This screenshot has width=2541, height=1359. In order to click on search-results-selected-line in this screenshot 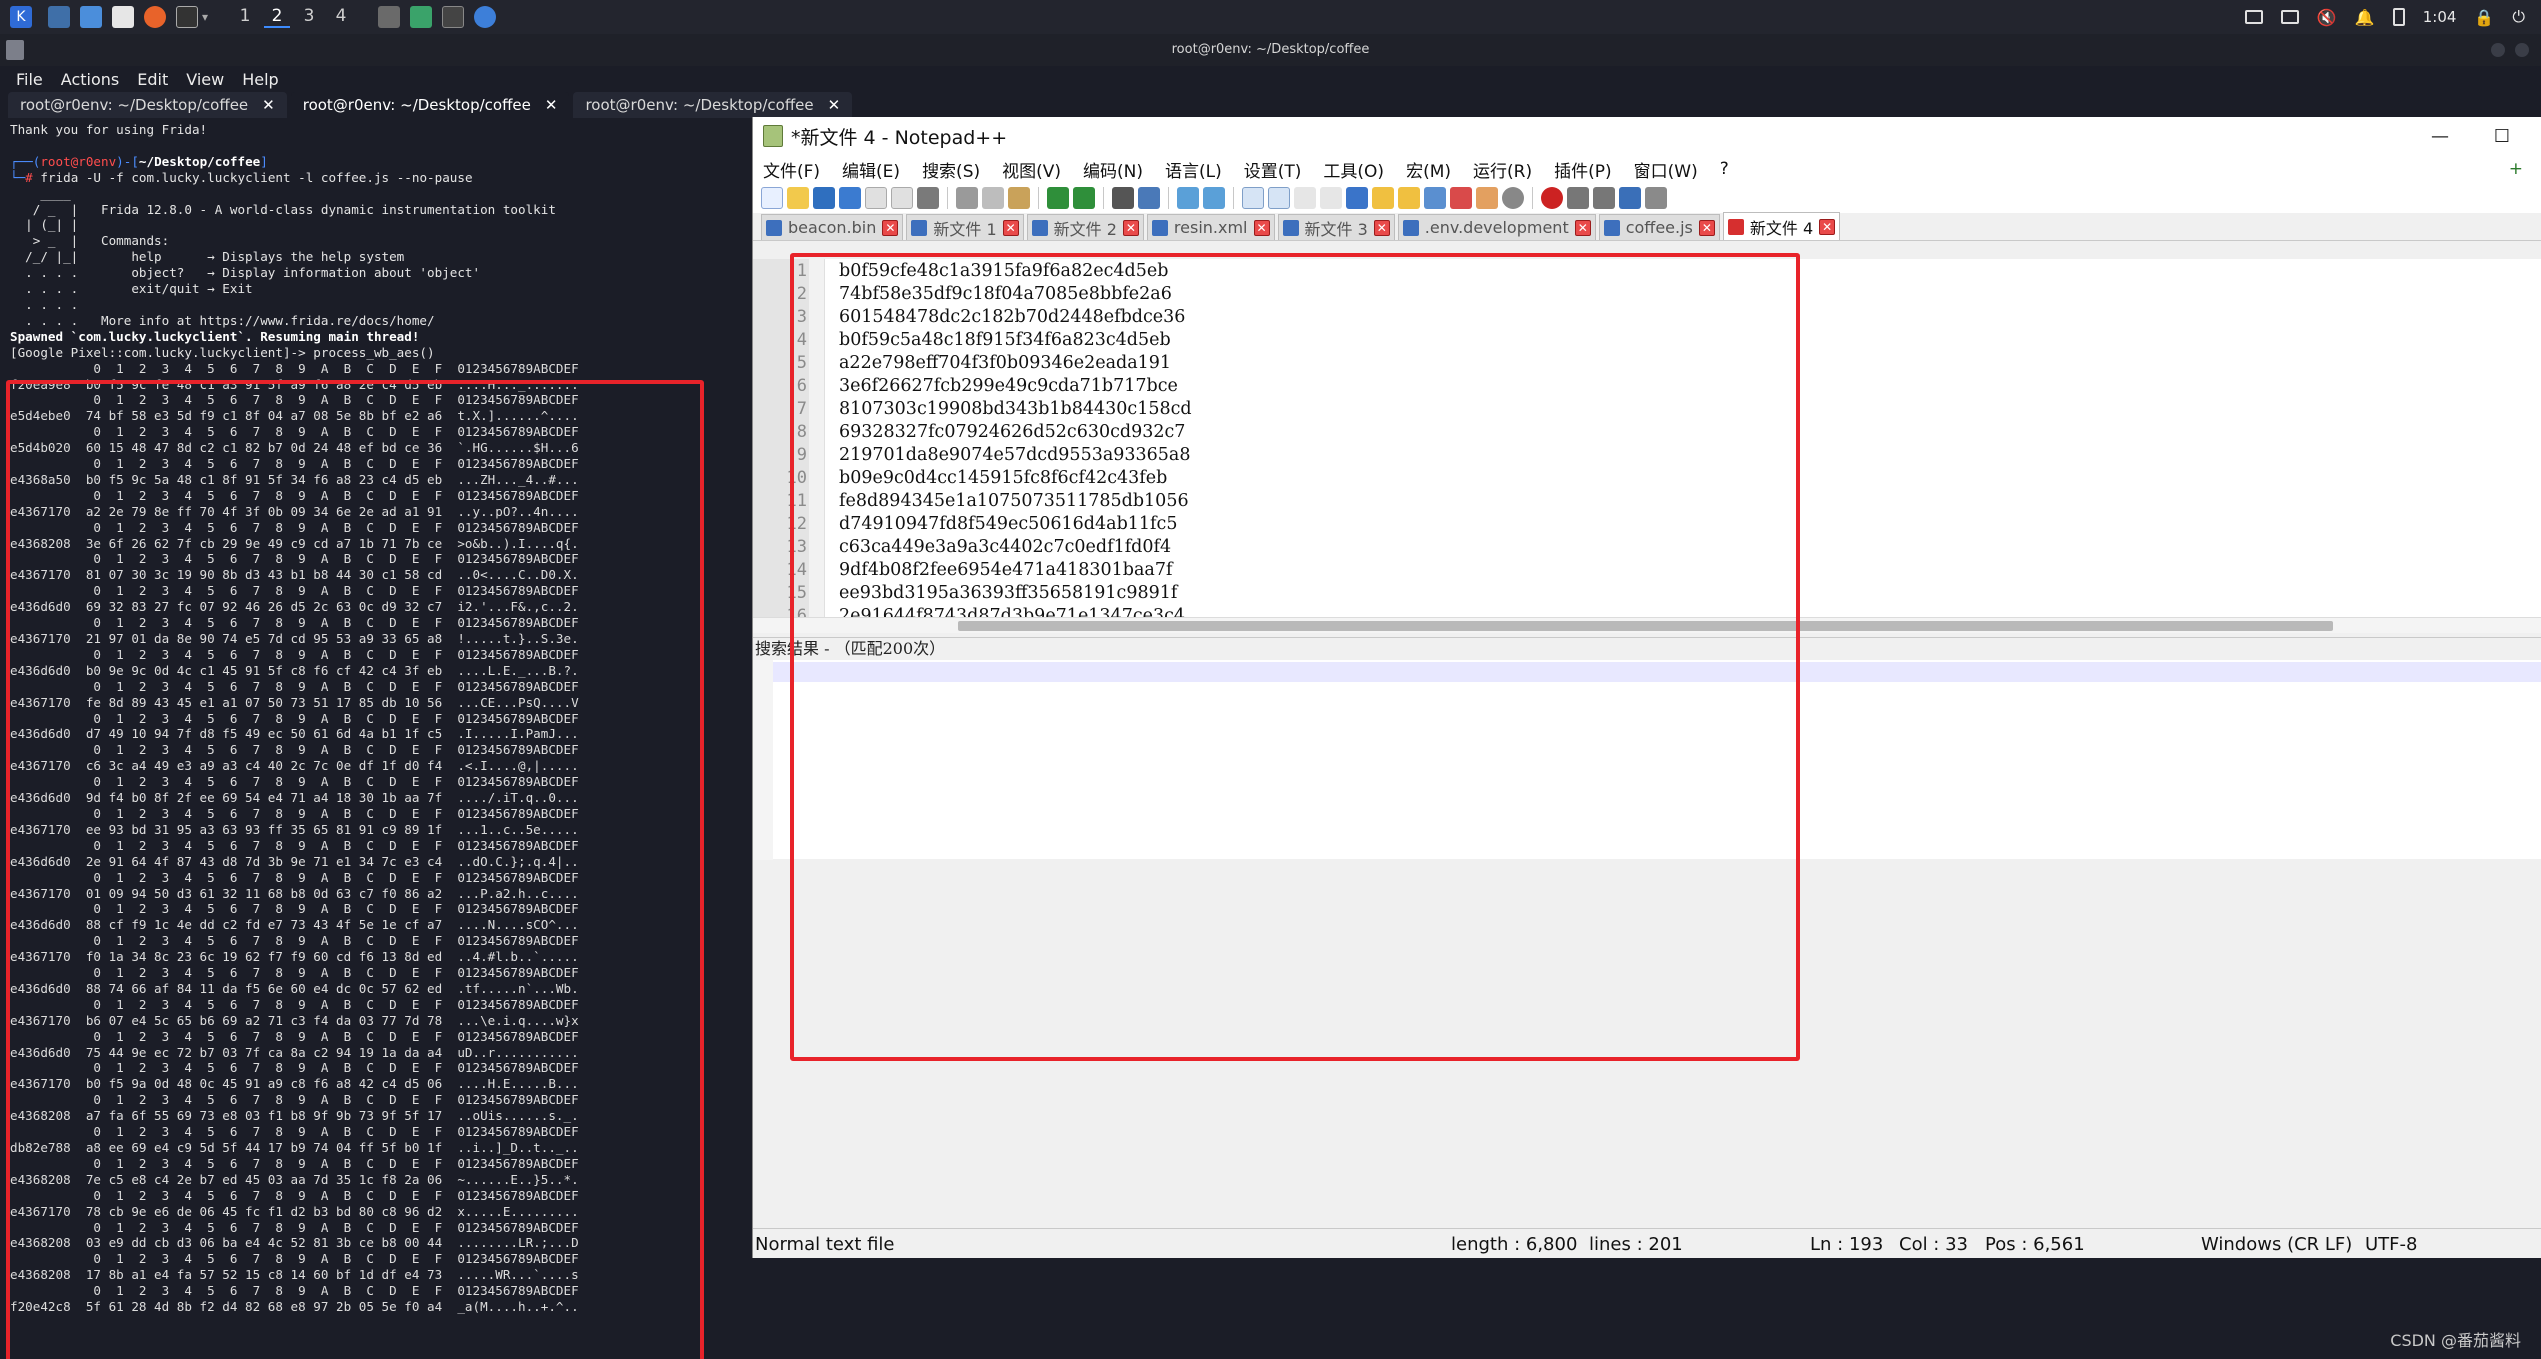, I will do `click(1657, 672)`.